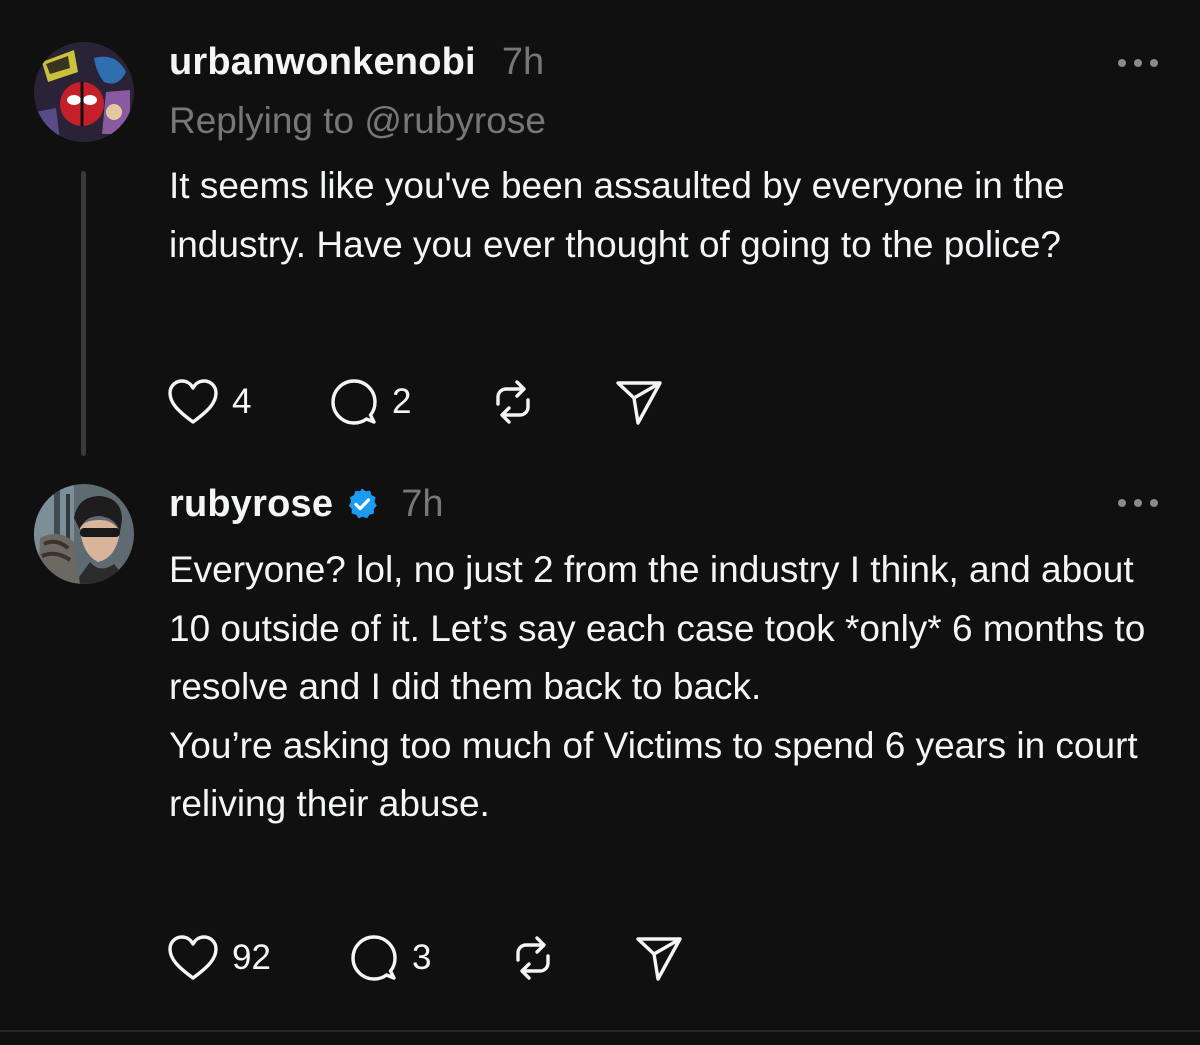  What do you see at coordinates (422, 957) in the screenshot?
I see `reply-count: 3` at bounding box center [422, 957].